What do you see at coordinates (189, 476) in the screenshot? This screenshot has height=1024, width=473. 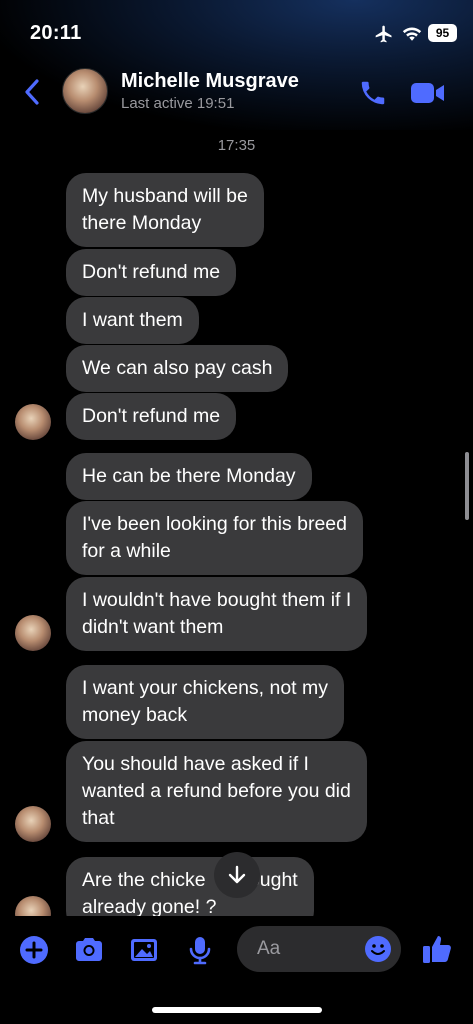 I see `message-bubble: He can be there Monday` at bounding box center [189, 476].